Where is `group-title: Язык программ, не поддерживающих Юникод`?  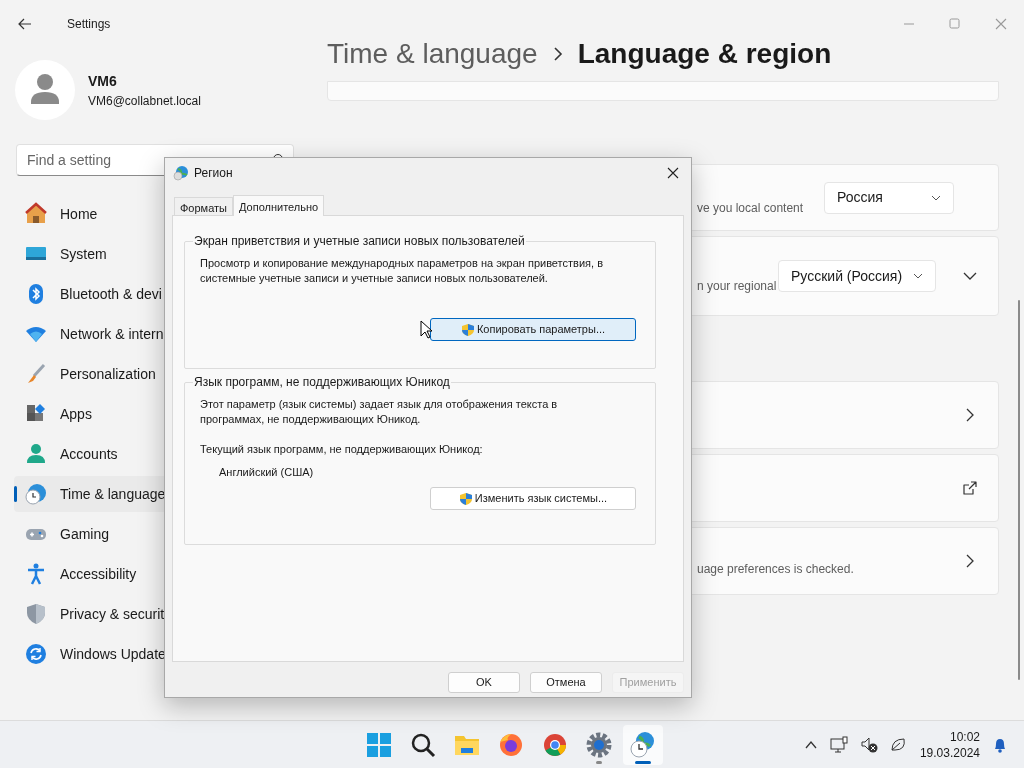 group-title: Язык программ, не поддерживающих Юникод is located at coordinates (322, 382).